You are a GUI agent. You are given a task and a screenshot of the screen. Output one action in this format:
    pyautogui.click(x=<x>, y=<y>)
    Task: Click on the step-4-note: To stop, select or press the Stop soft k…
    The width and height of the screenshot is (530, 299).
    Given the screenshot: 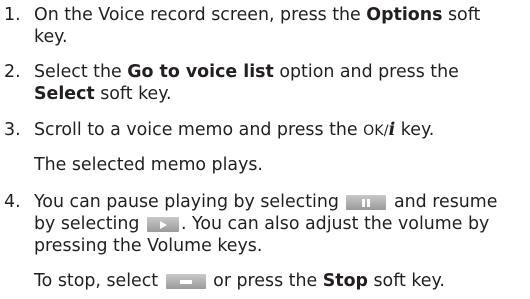 What is the action you would take?
    pyautogui.click(x=239, y=281)
    